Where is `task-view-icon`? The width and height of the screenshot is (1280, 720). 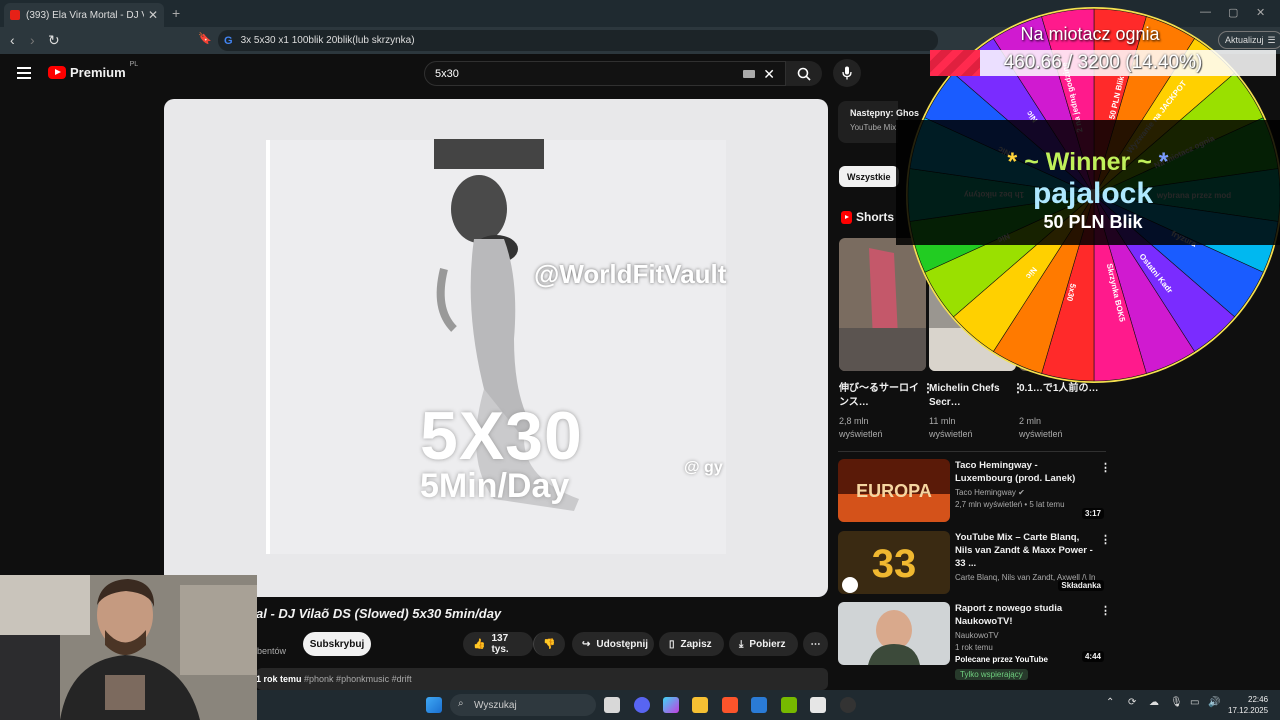 task-view-icon is located at coordinates (612, 705).